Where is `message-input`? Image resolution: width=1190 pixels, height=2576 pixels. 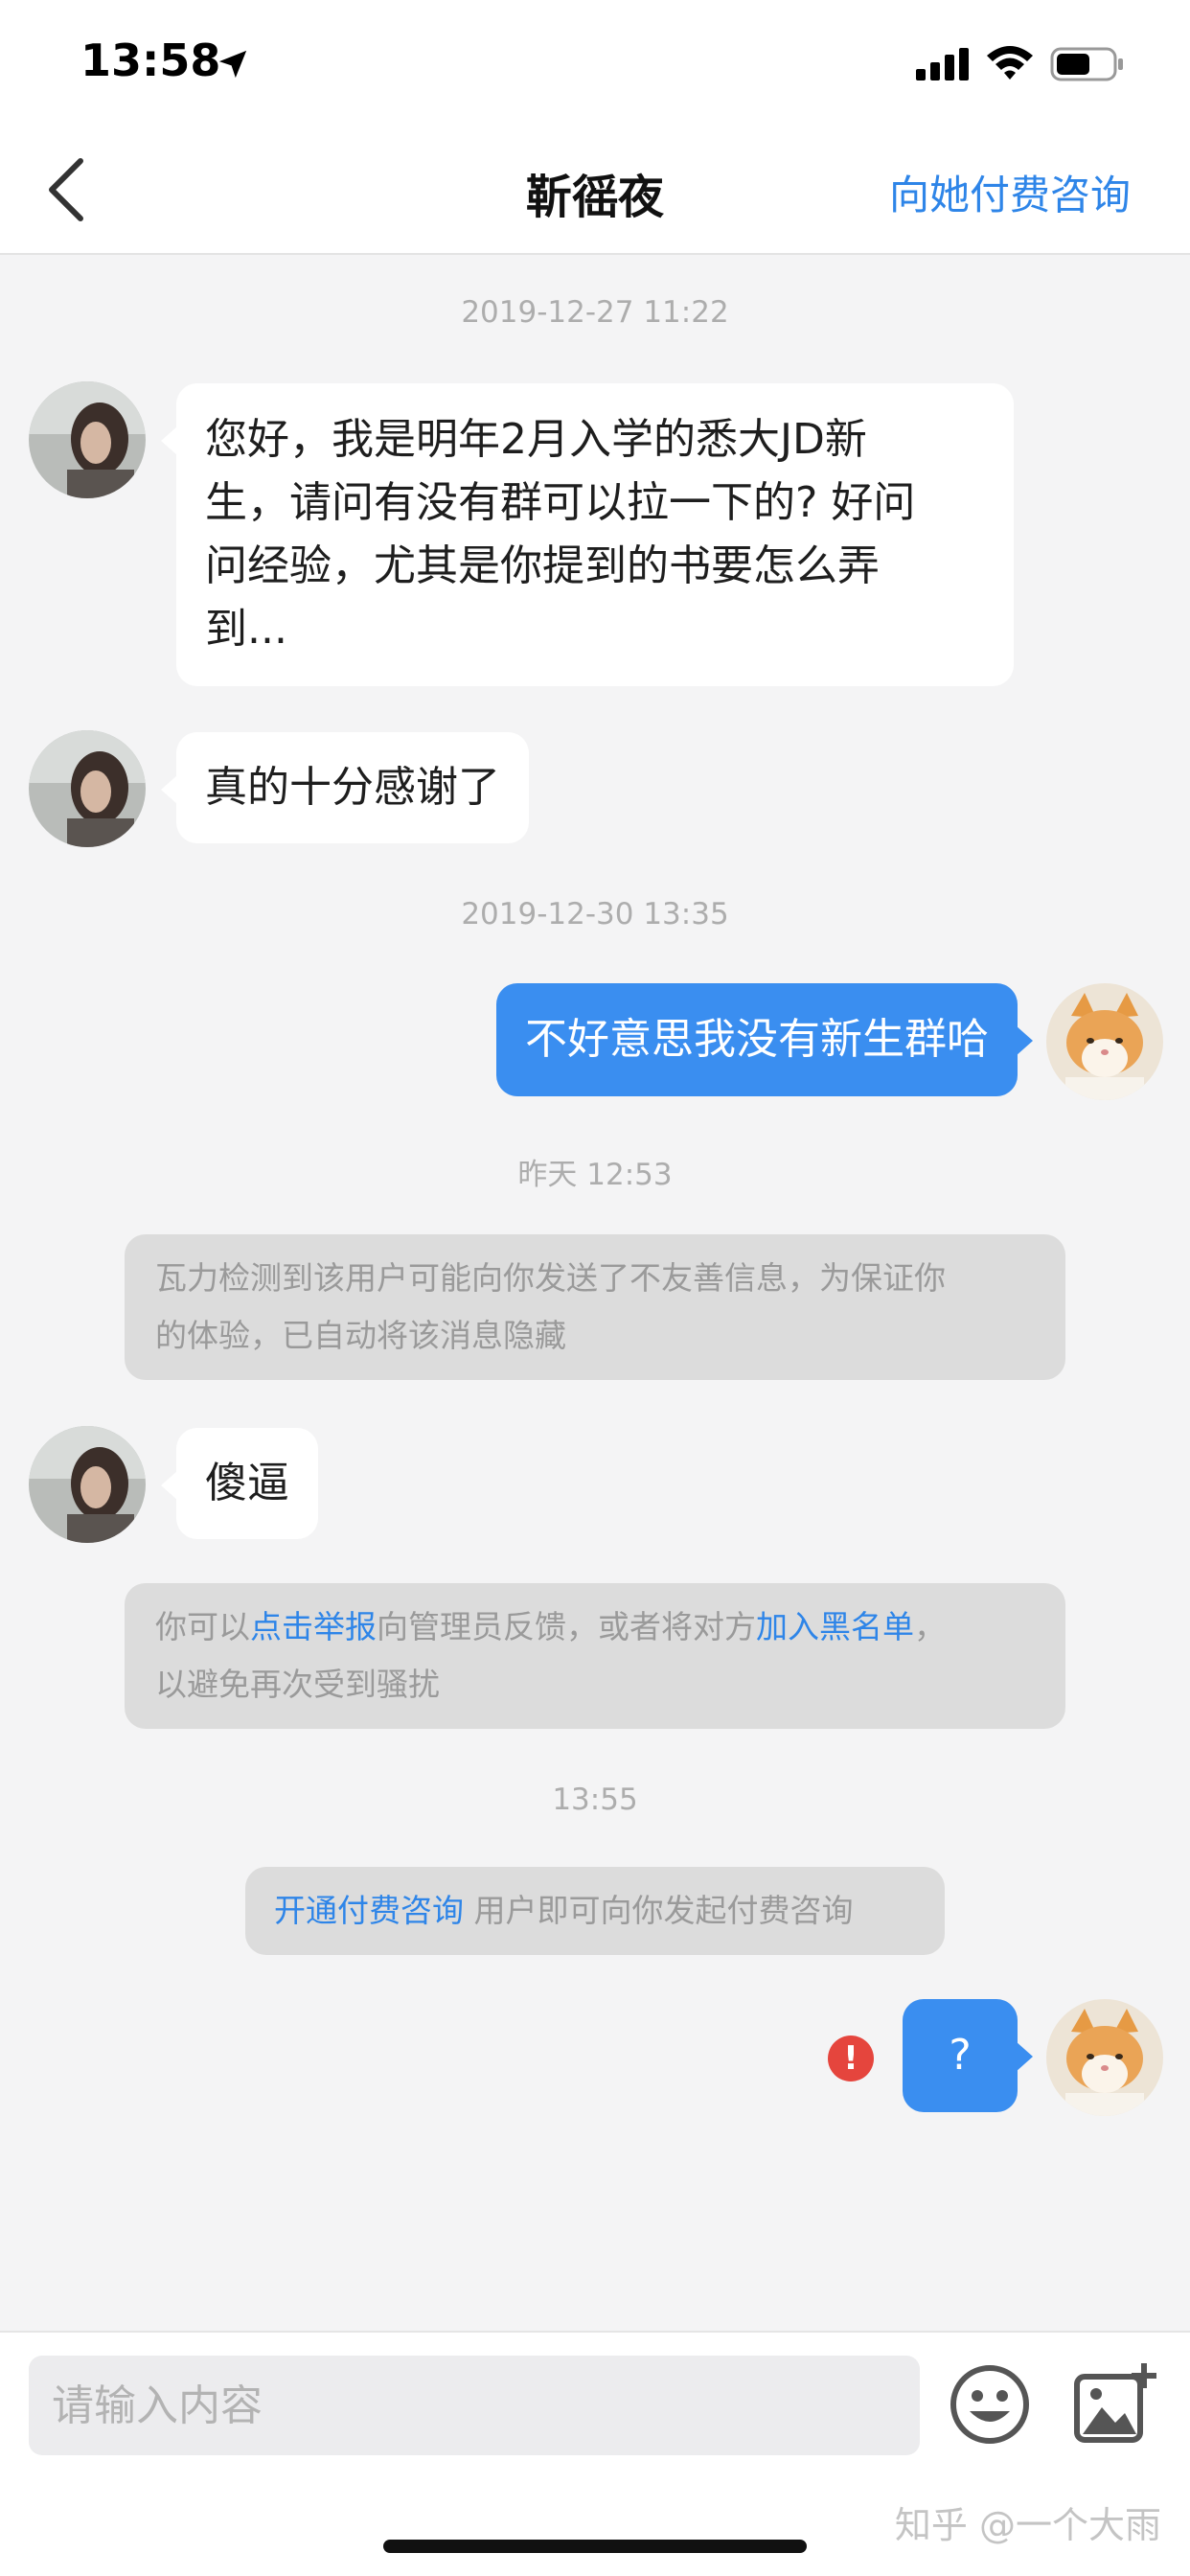 message-input is located at coordinates (475, 2405).